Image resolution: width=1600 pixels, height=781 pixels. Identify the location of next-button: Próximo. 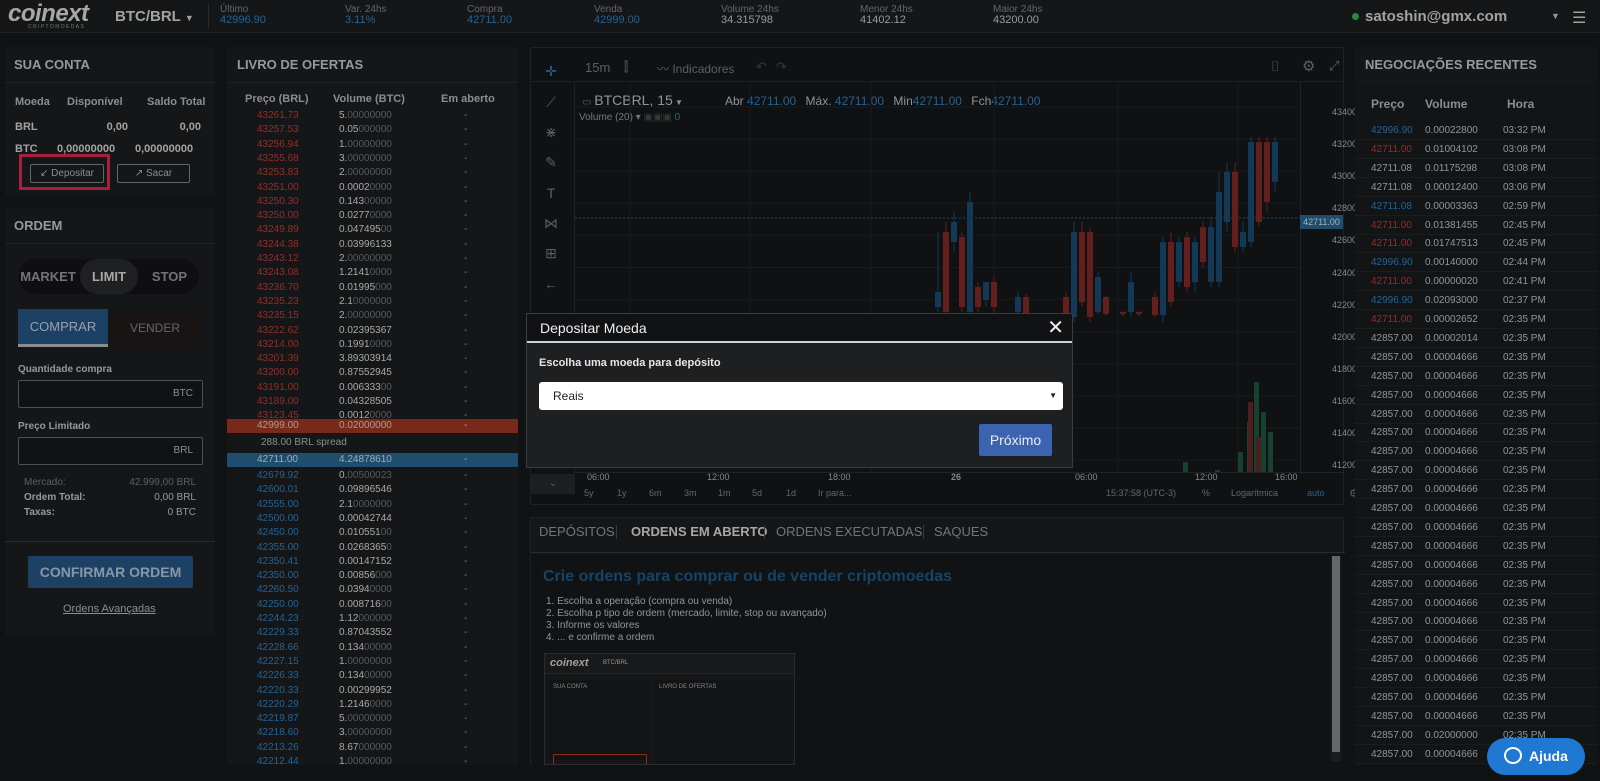
(1015, 440).